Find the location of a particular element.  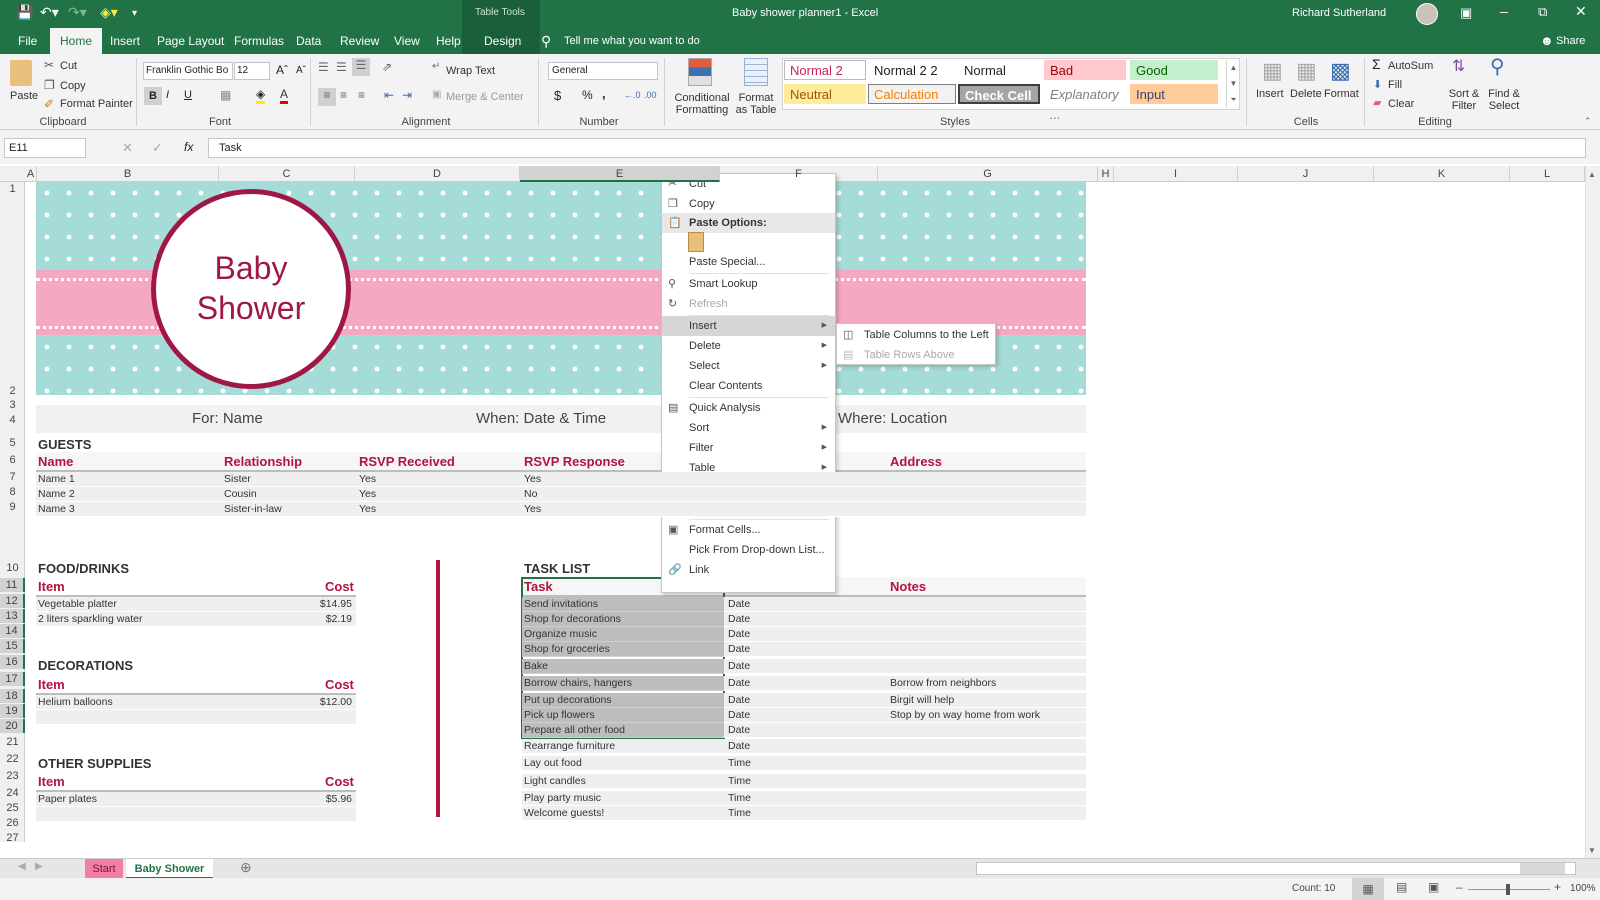

guest-cell: Sister is located at coordinates (237, 479).